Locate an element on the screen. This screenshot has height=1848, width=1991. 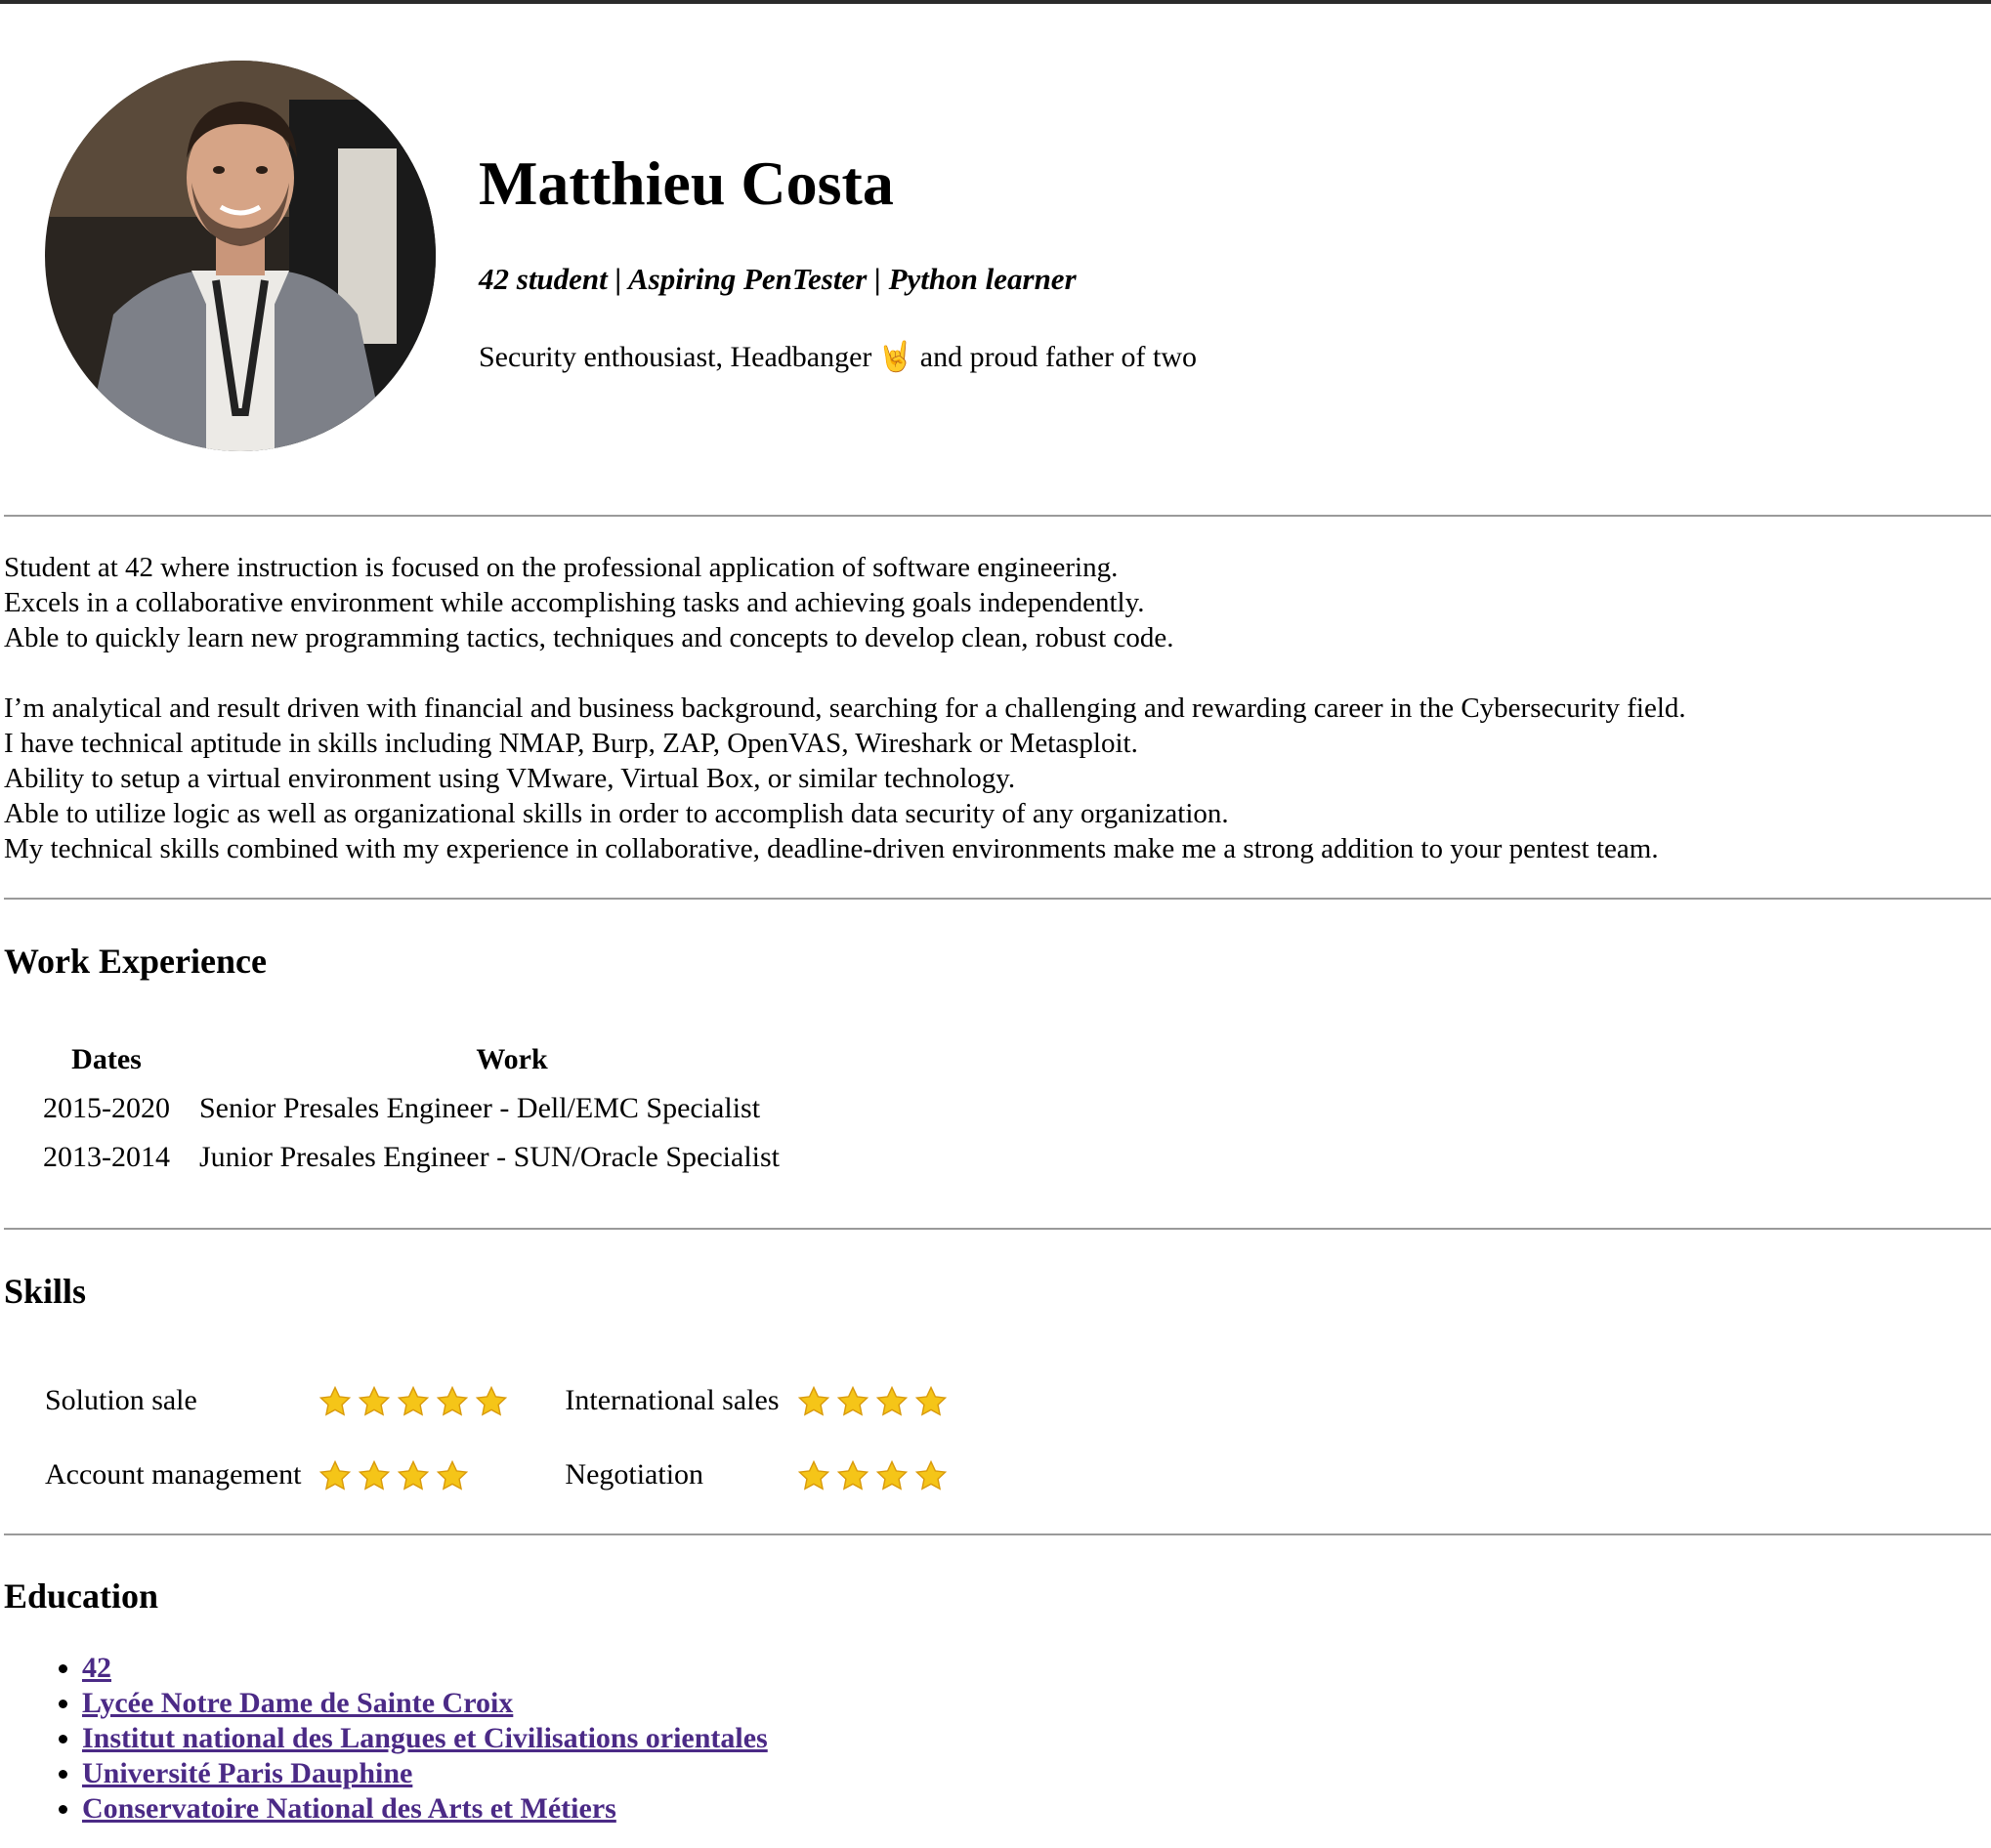
work-dates: 2013-2014 is located at coordinates (106, 1157).